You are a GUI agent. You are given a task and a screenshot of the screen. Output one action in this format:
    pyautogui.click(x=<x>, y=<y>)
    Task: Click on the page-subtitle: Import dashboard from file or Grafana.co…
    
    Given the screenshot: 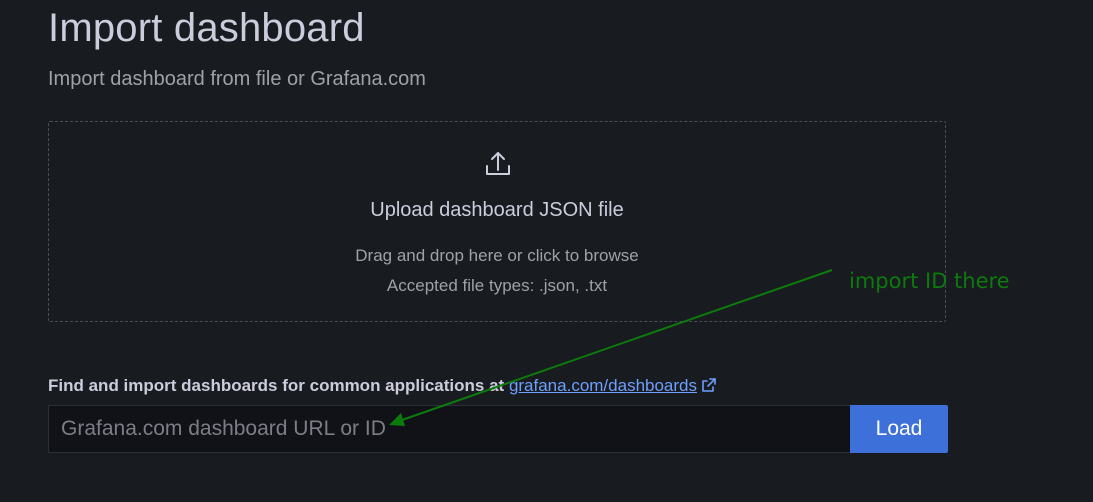 What is the action you would take?
    pyautogui.click(x=237, y=79)
    